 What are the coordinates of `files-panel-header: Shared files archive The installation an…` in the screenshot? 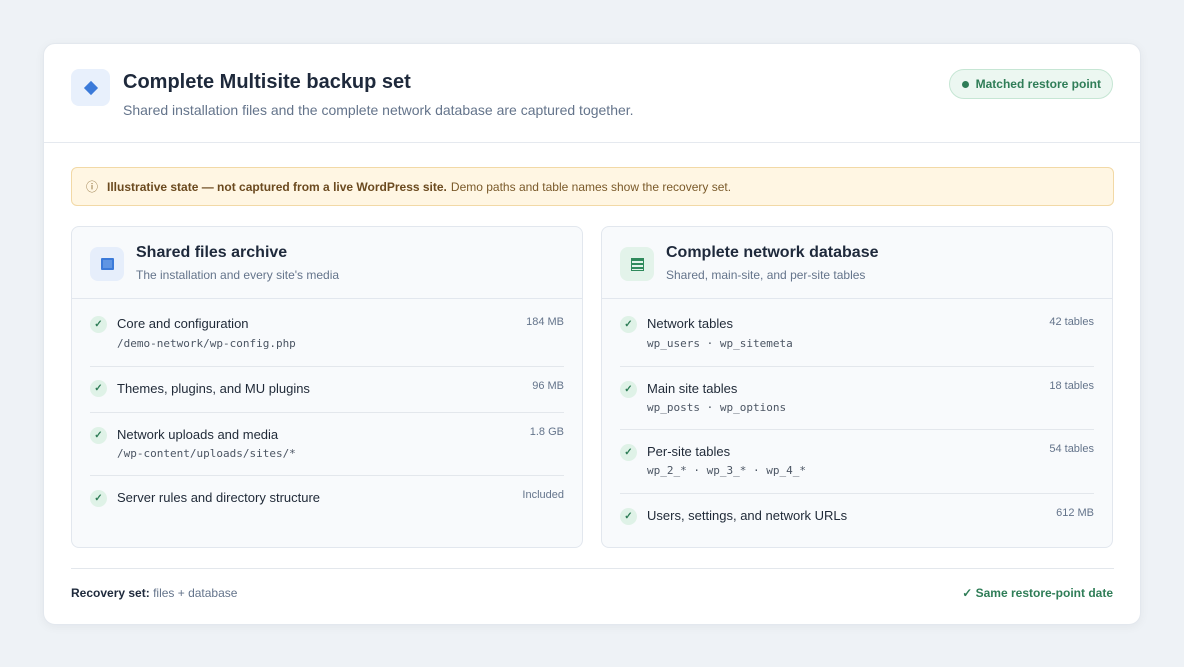 It's located at (327, 263).